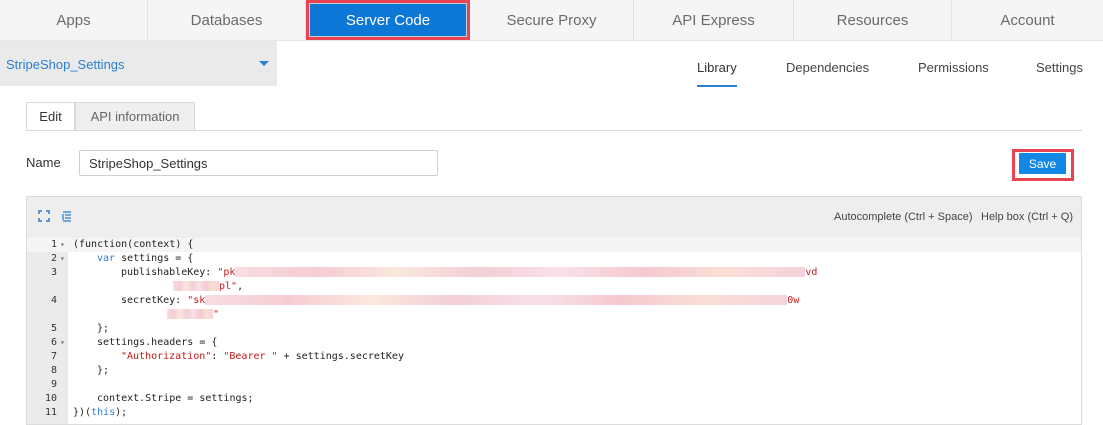 The width and height of the screenshot is (1103, 425). I want to click on code-line: 10 context.Stripe = settings;, so click(149, 398).